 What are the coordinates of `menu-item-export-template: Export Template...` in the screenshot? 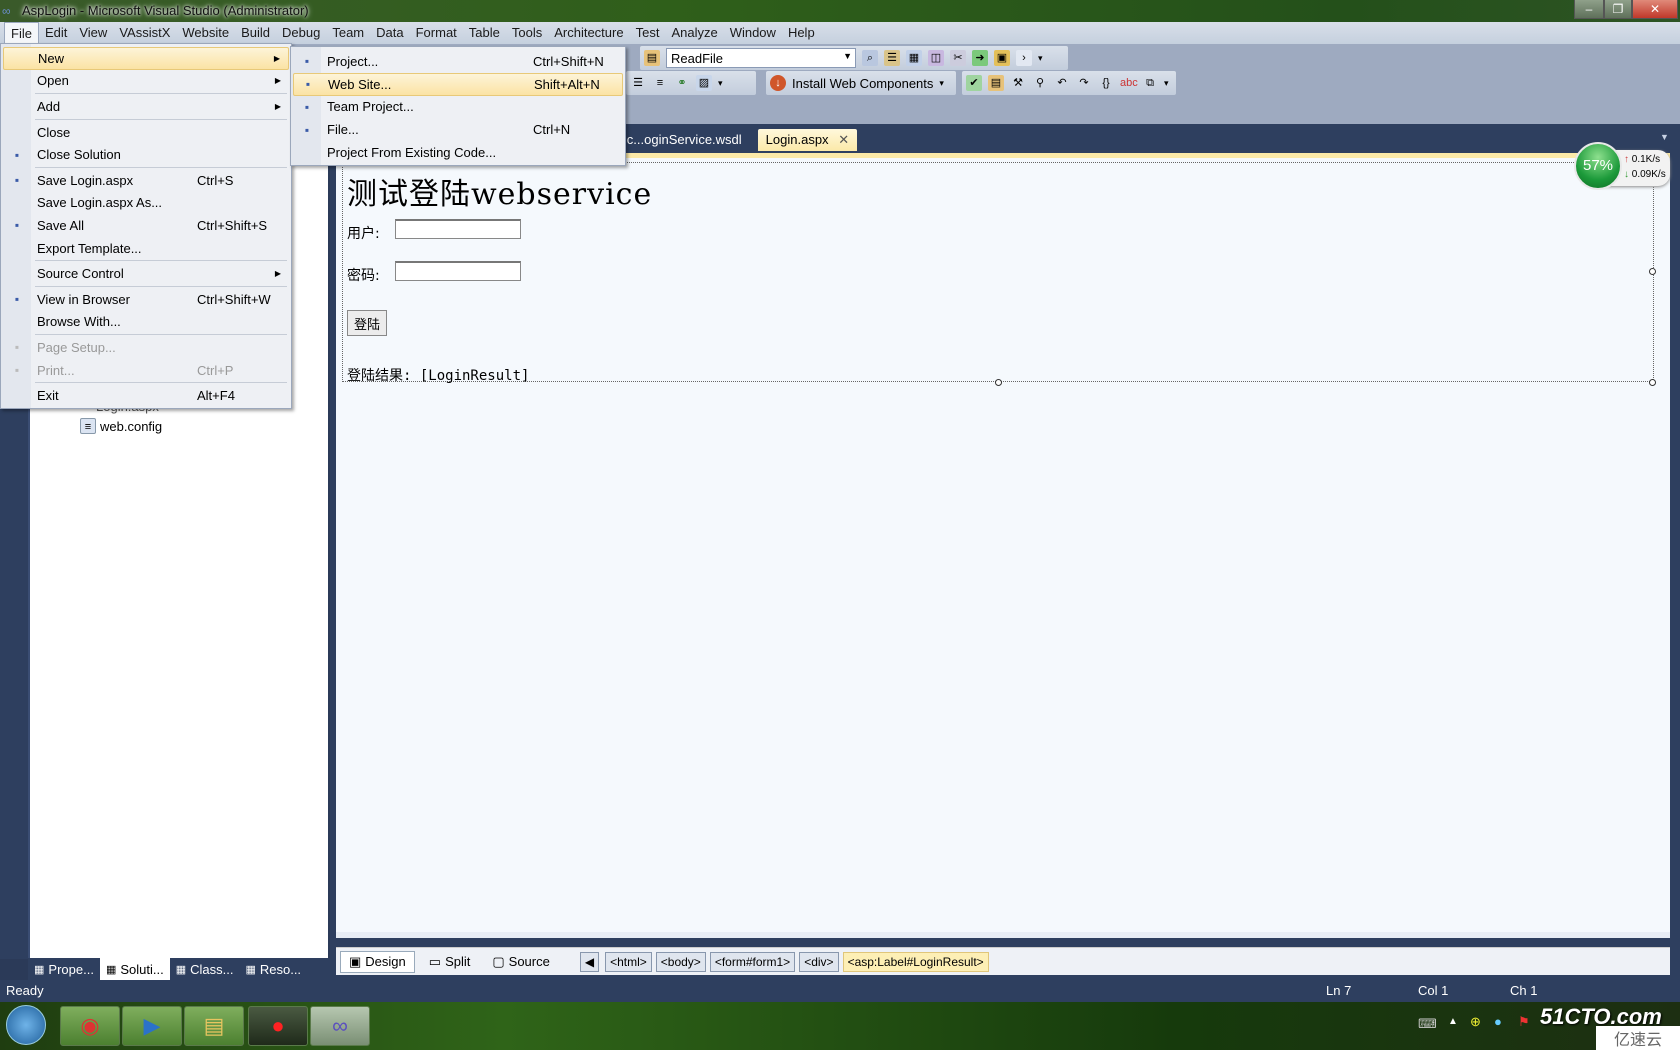 It's located at (146, 248).